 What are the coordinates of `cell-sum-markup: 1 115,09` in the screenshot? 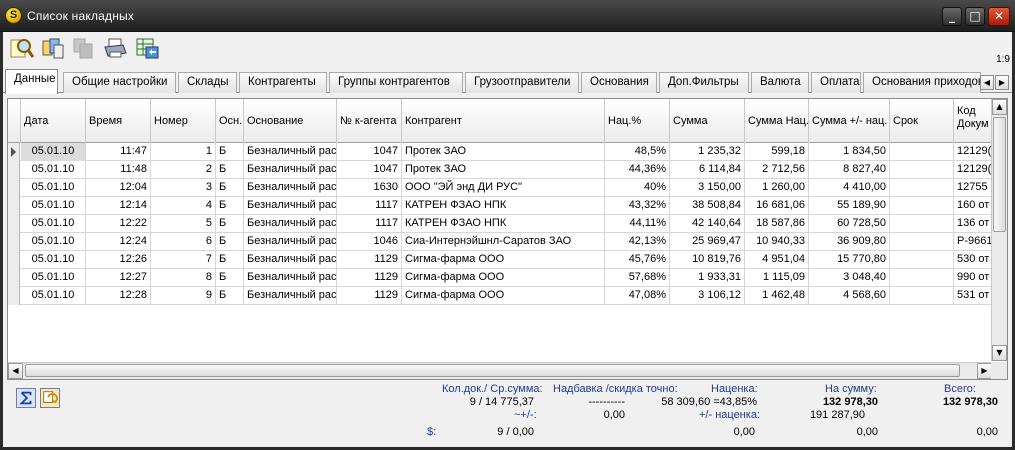 It's located at (777, 278).